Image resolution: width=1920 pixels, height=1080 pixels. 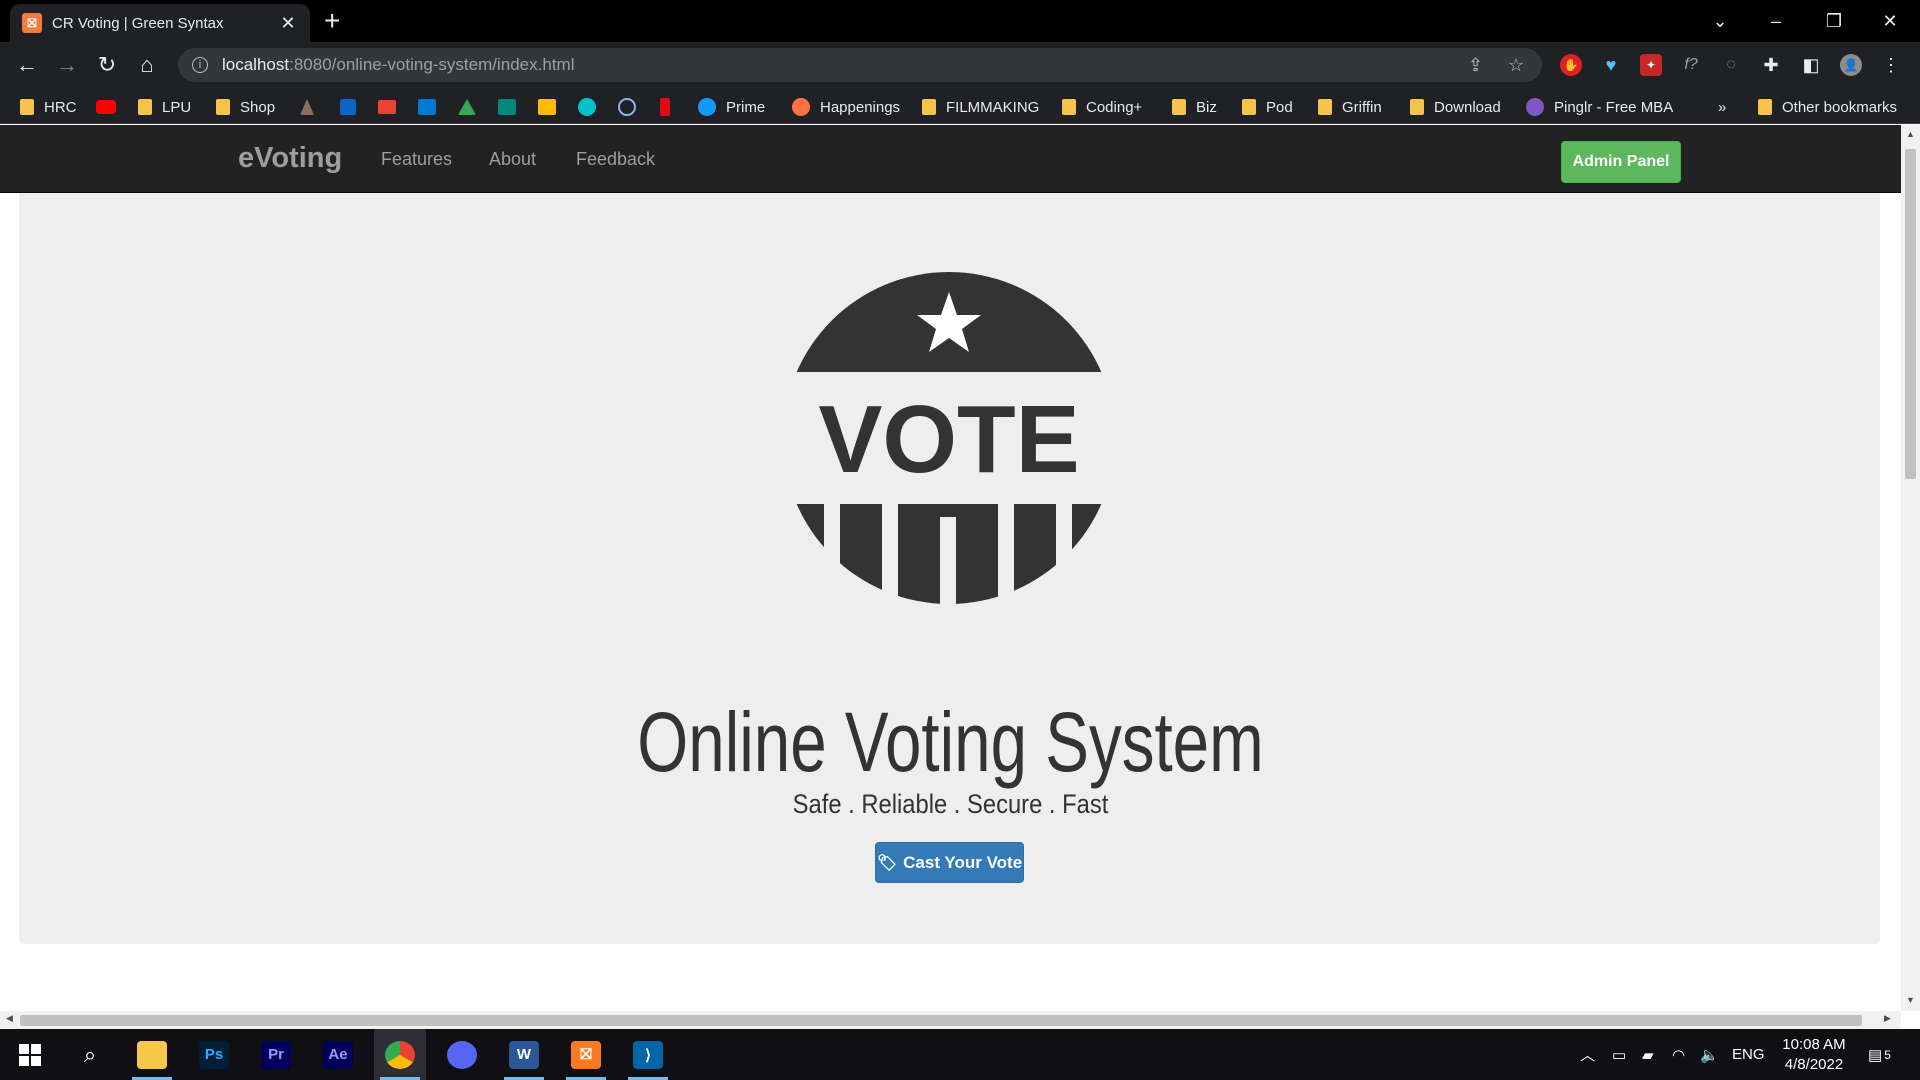 I want to click on meet-now-icon: ▭, so click(x=1619, y=1054).